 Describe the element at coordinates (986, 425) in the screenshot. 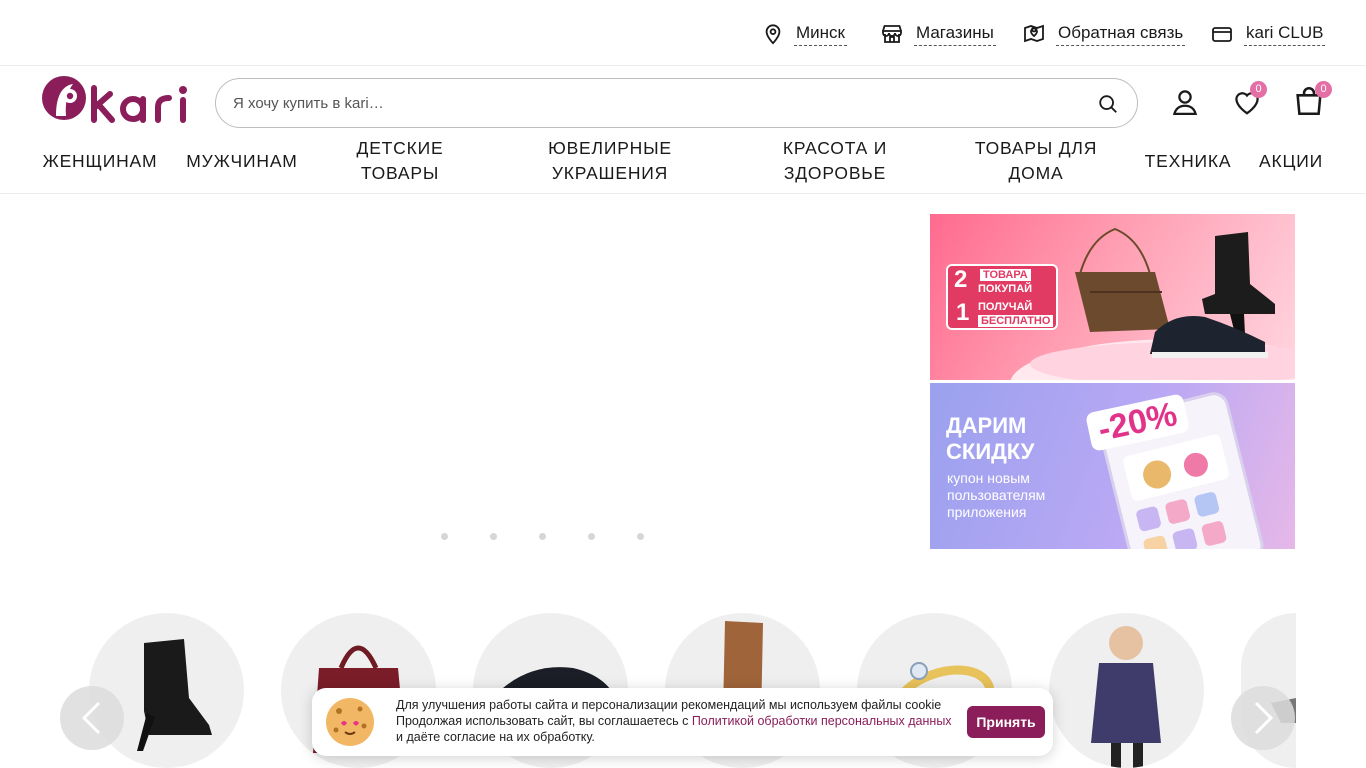

I see `promo-title-line-1: ДАРИМ` at that location.